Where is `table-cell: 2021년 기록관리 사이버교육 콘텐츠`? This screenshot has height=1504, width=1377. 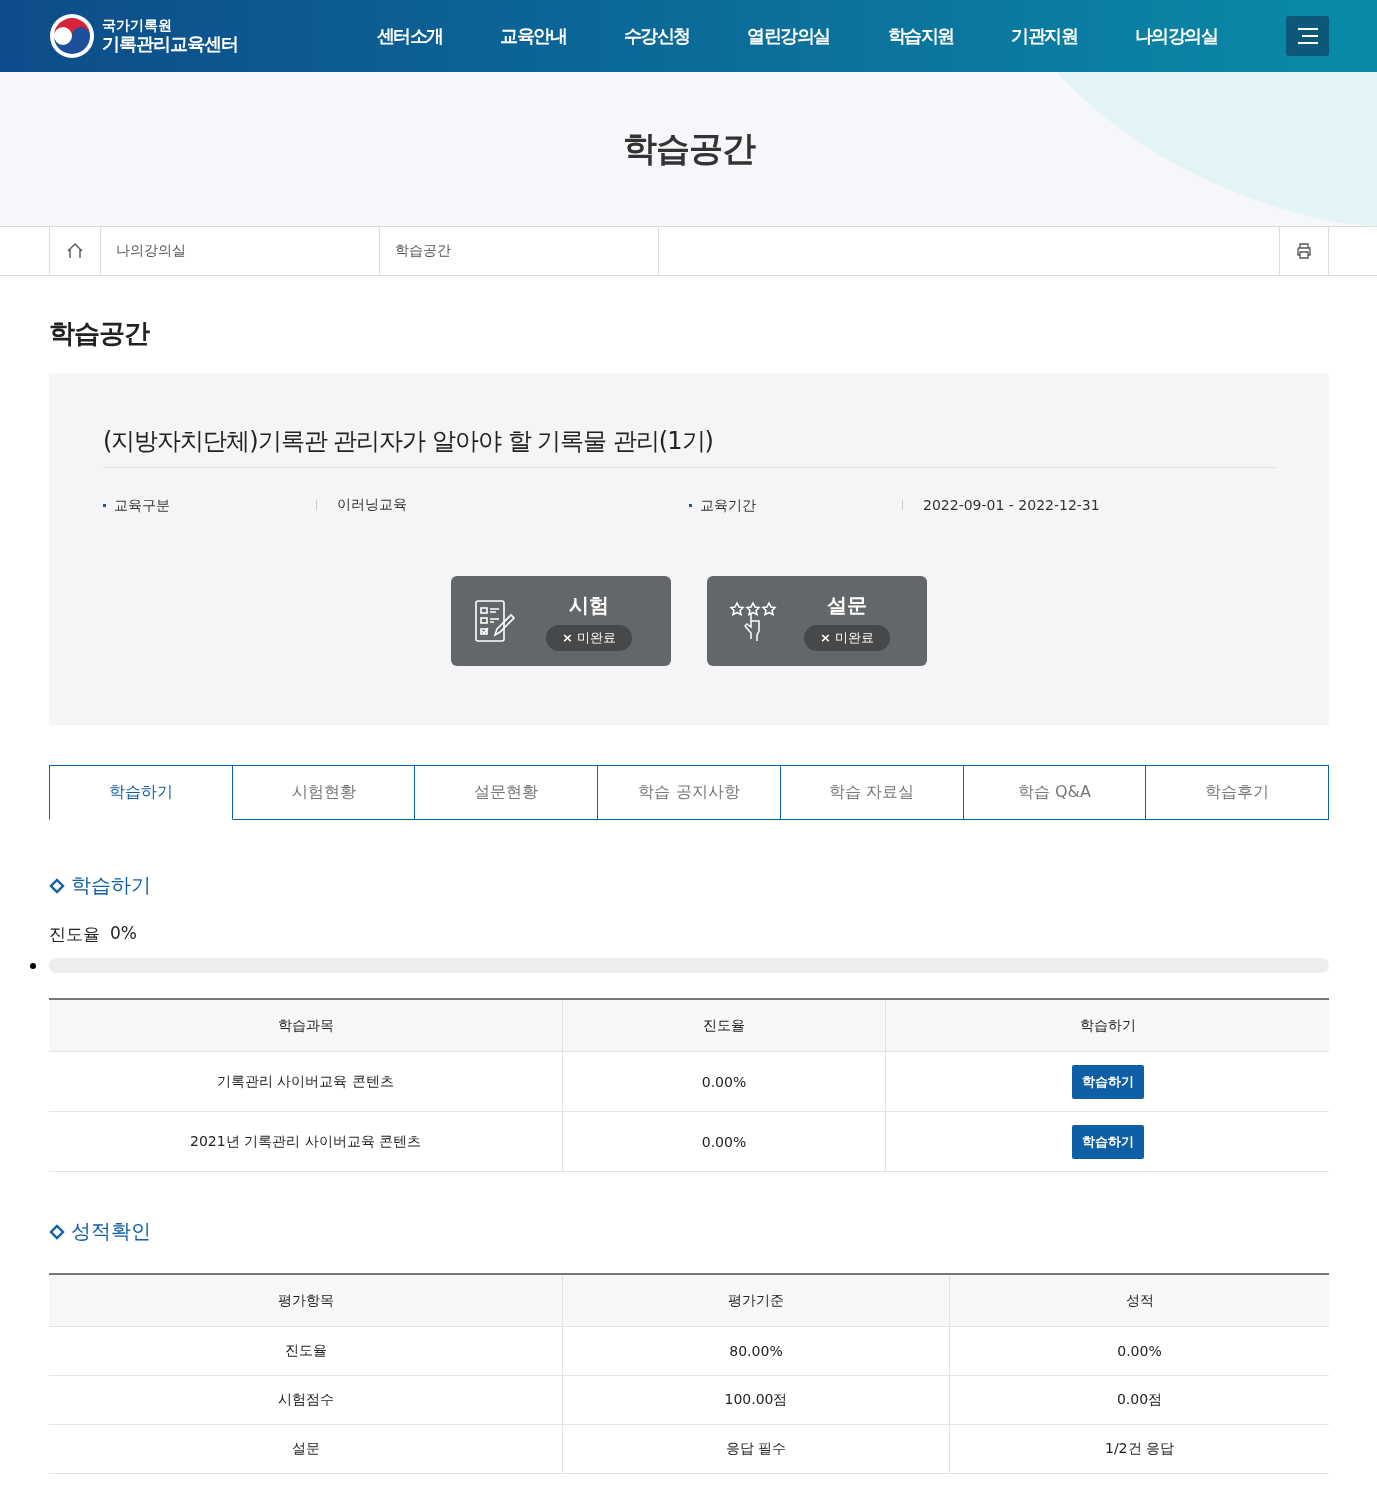 table-cell: 2021년 기록관리 사이버교육 콘텐츠 is located at coordinates (306, 1141).